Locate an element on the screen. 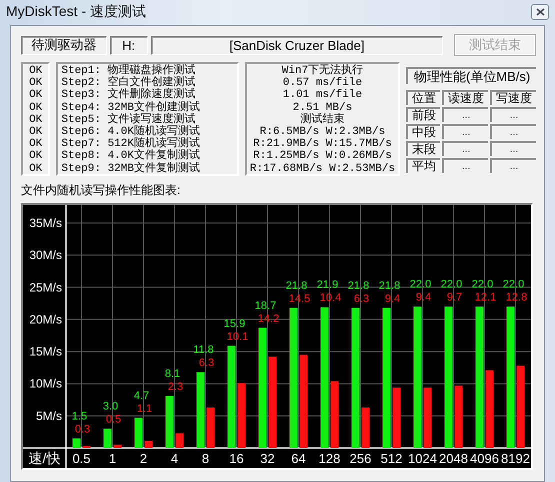 This screenshot has height=482, width=555. step-name: Step4: 32MB文件创建测试 is located at coordinates (131, 108).